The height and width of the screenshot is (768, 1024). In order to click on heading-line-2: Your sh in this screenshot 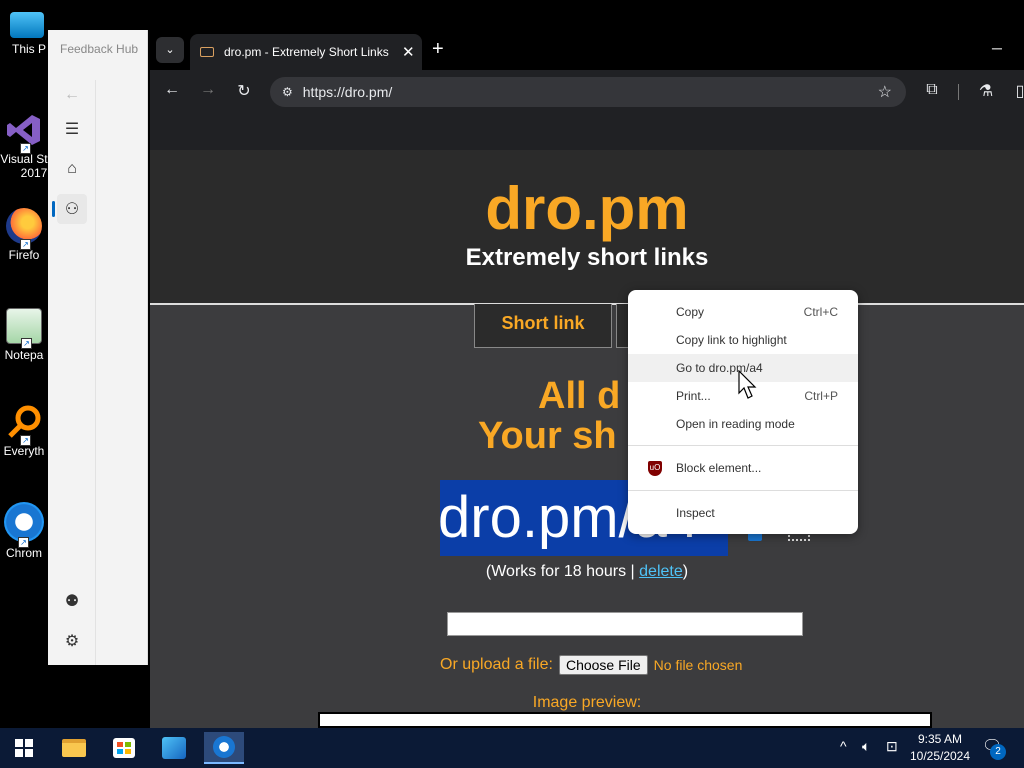, I will do `click(547, 436)`.